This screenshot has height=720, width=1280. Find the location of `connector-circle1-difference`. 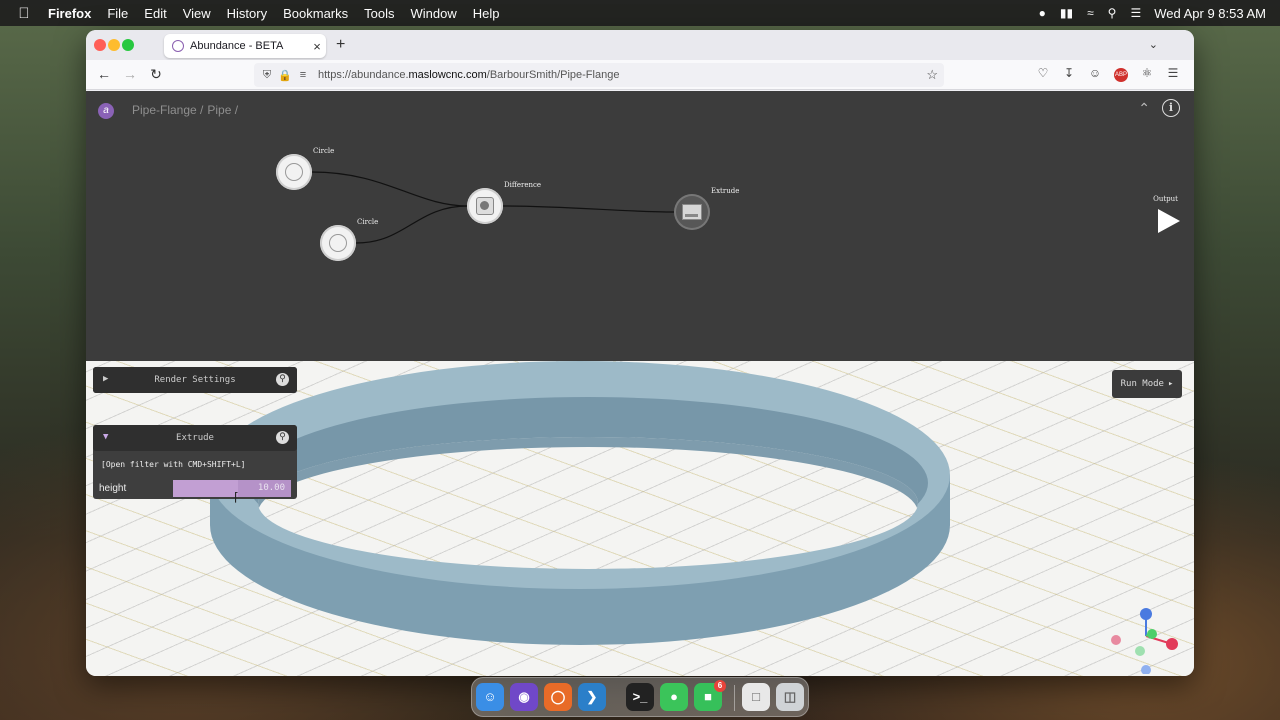

connector-circle1-difference is located at coordinates (390, 189).